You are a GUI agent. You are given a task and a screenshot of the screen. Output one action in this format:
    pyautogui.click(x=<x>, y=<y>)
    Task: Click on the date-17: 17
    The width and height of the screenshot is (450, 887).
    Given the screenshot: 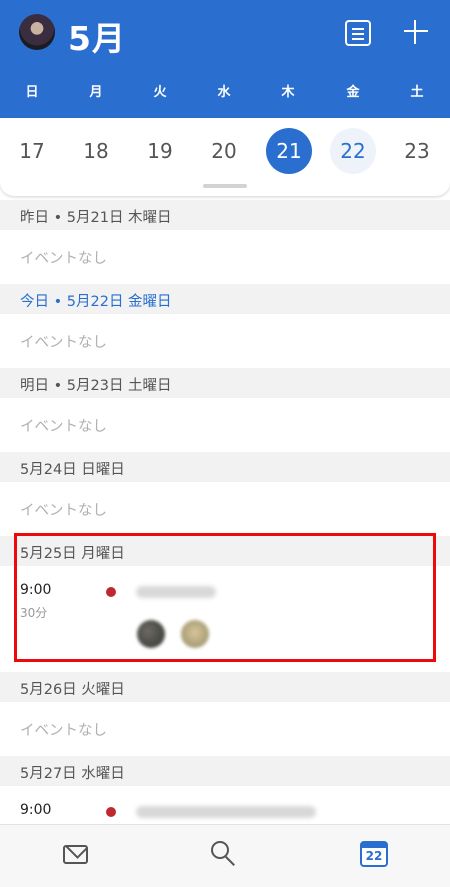 What is the action you would take?
    pyautogui.click(x=32, y=151)
    